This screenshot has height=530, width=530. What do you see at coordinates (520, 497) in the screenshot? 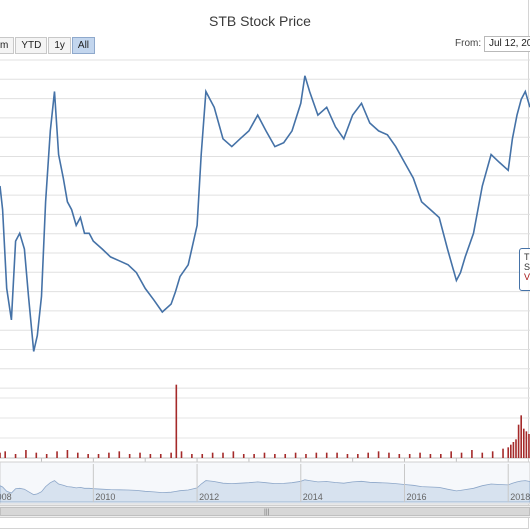
I see `navigator-tick-label: 2018` at bounding box center [520, 497].